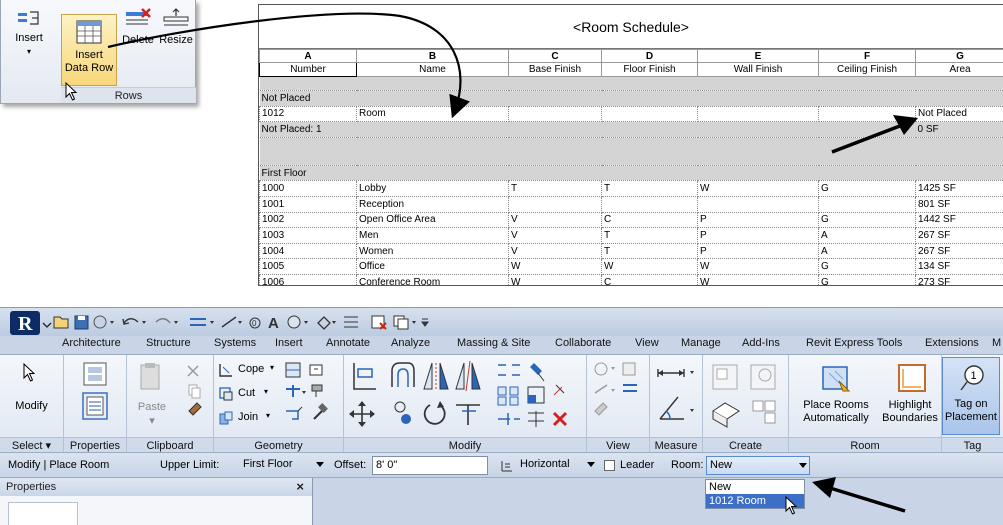 Image resolution: width=1003 pixels, height=525 pixels. I want to click on wall-joins-icon, so click(296, 391).